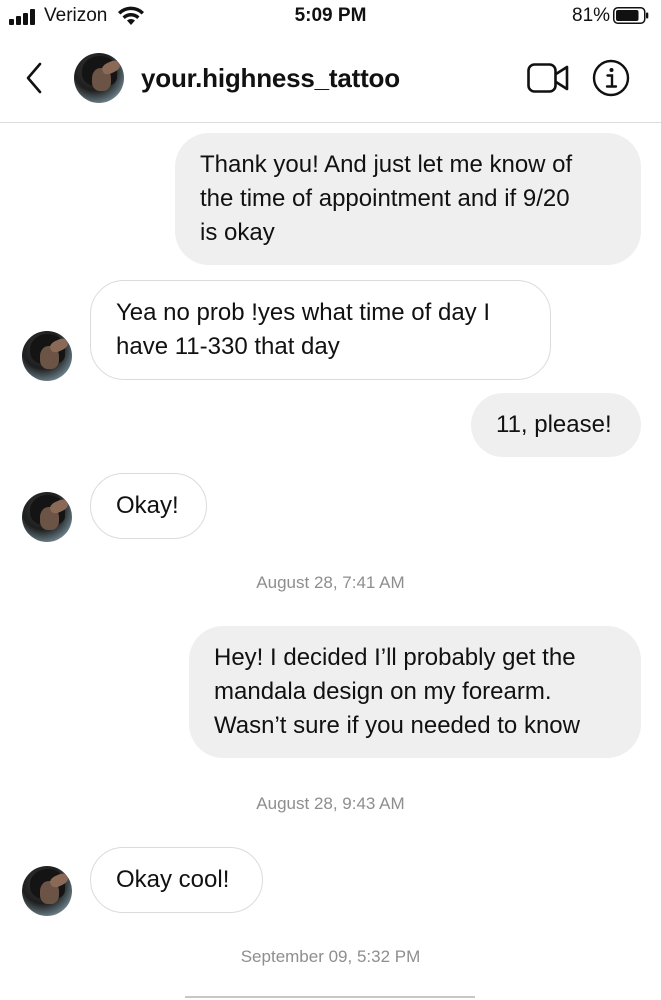 The height and width of the screenshot is (1000, 661). Describe the element at coordinates (548, 78) in the screenshot. I see `video-call-icon` at that location.